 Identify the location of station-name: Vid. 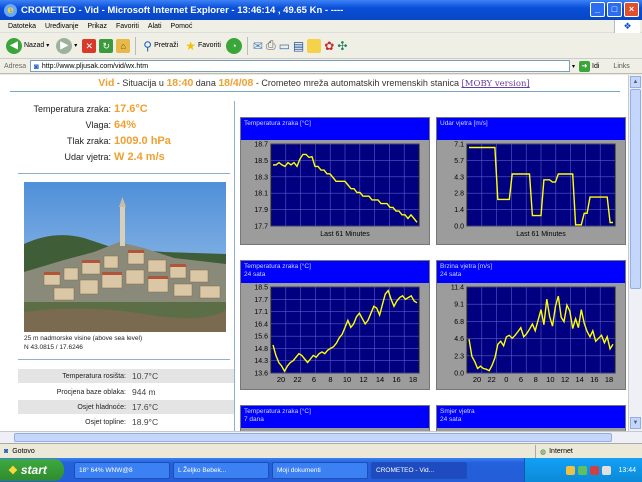
(106, 83).